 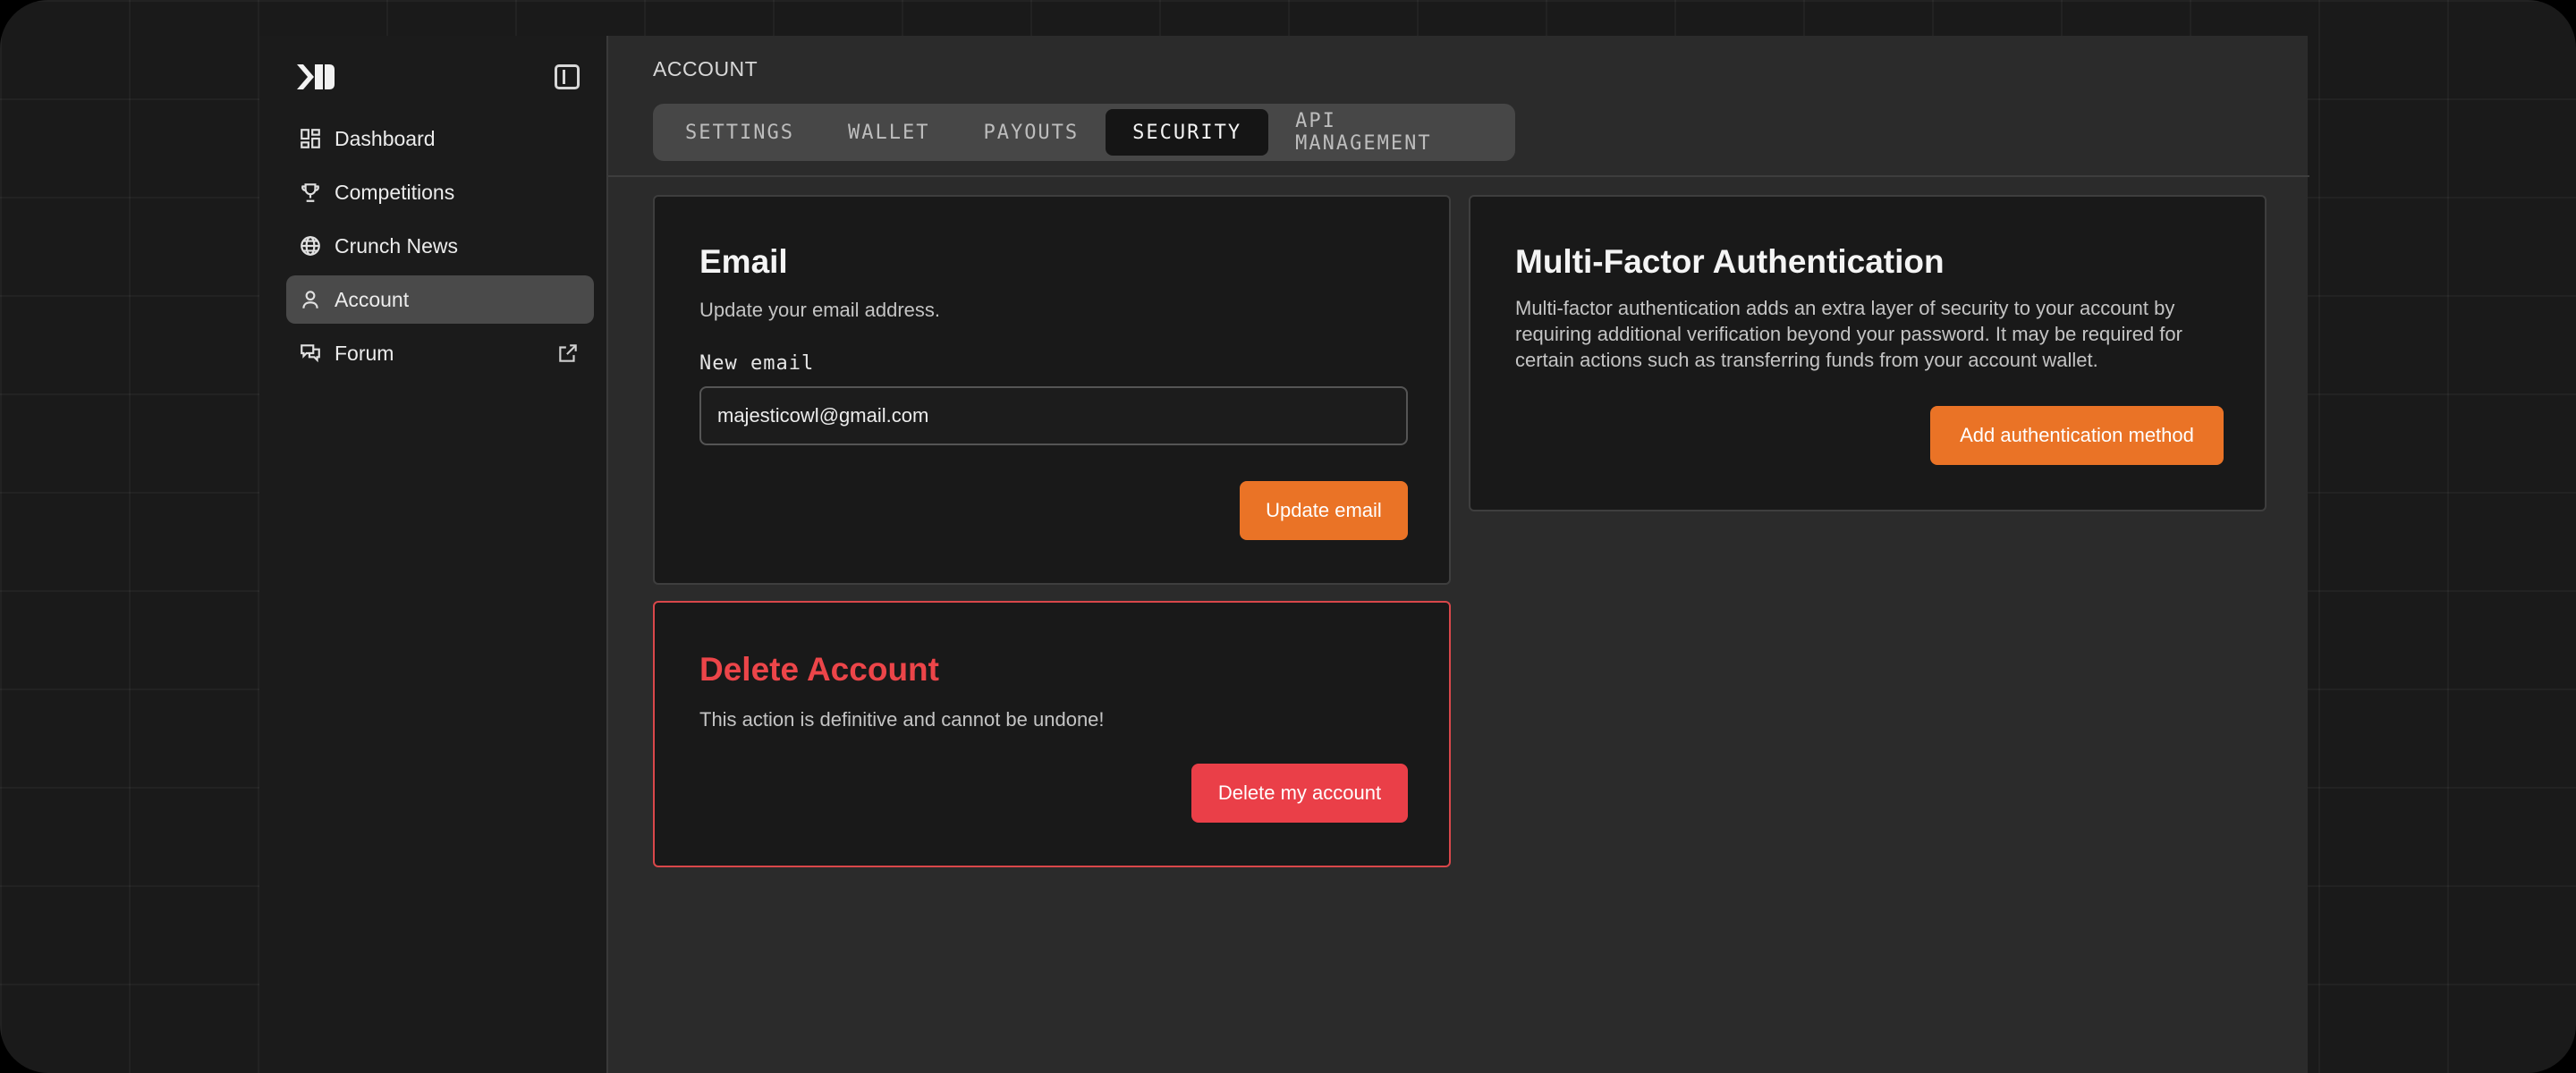 What do you see at coordinates (440, 353) in the screenshot?
I see `sidebar-item-forum: Forum` at bounding box center [440, 353].